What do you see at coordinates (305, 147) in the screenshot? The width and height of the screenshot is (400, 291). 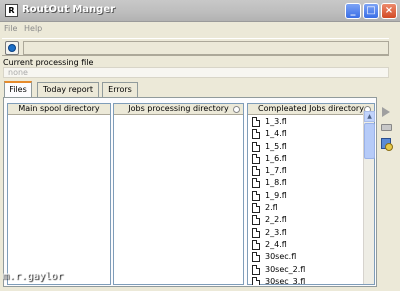 I see `file-list-item: 1_5.fl` at bounding box center [305, 147].